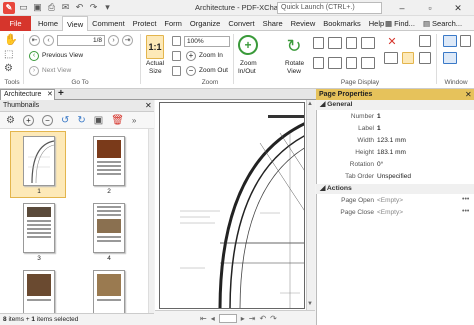 This screenshot has width=474, height=325. What do you see at coordinates (34, 71) in the screenshot?
I see `next-view-icon: ›` at bounding box center [34, 71].